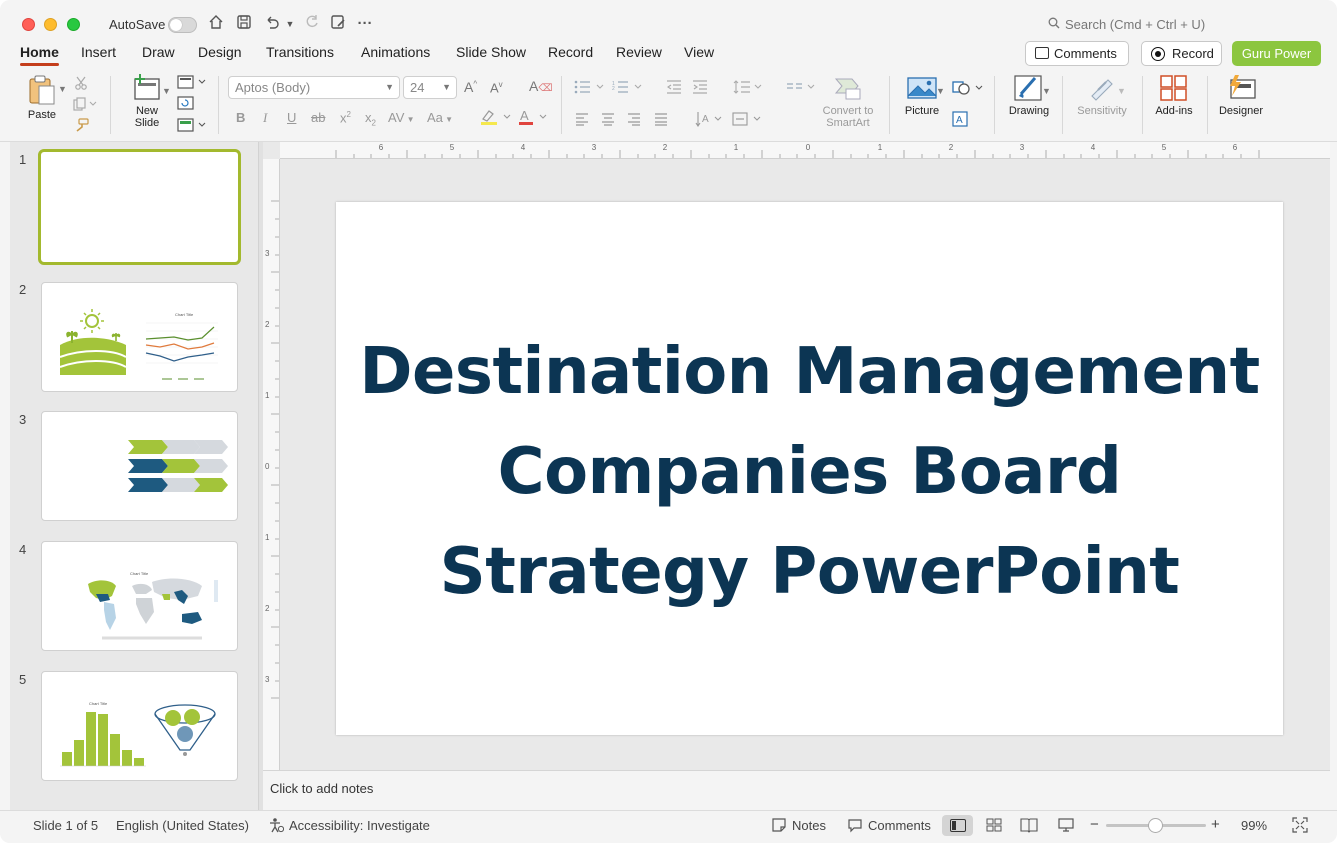 The height and width of the screenshot is (843, 1337). I want to click on bold-icon: B, so click(240, 117).